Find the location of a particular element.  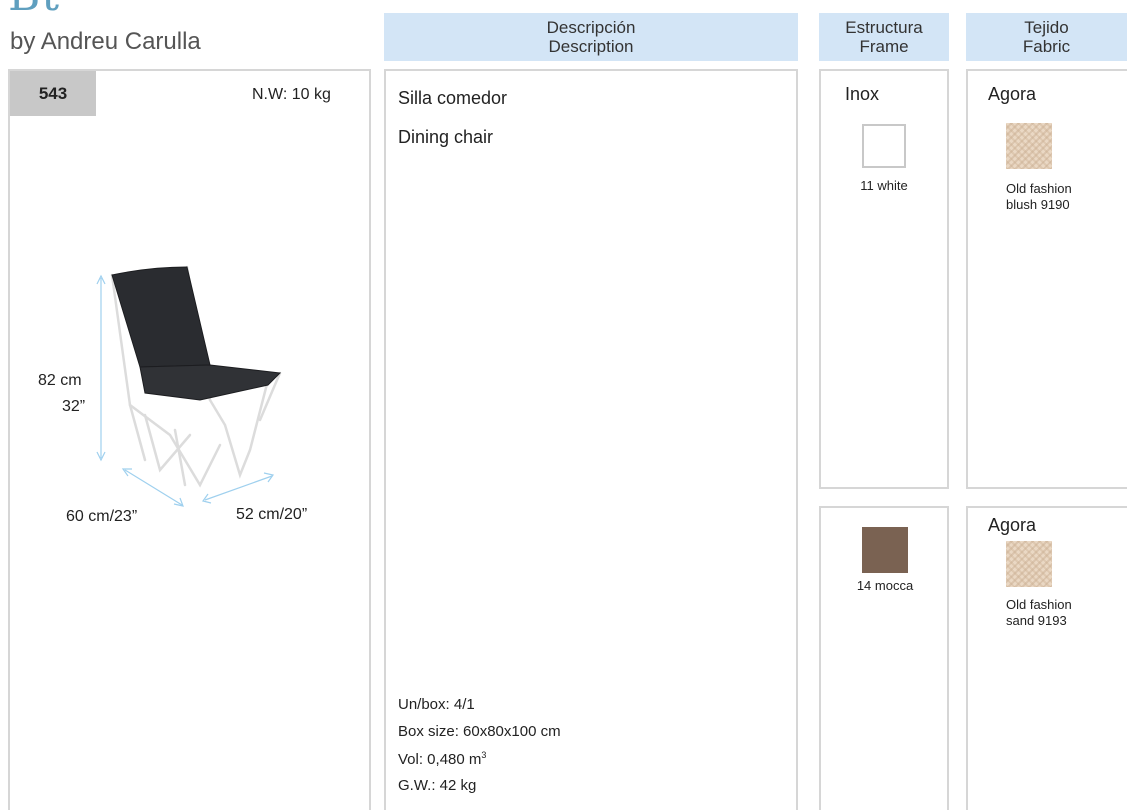

header-description-es: Descripción is located at coordinates (591, 27).